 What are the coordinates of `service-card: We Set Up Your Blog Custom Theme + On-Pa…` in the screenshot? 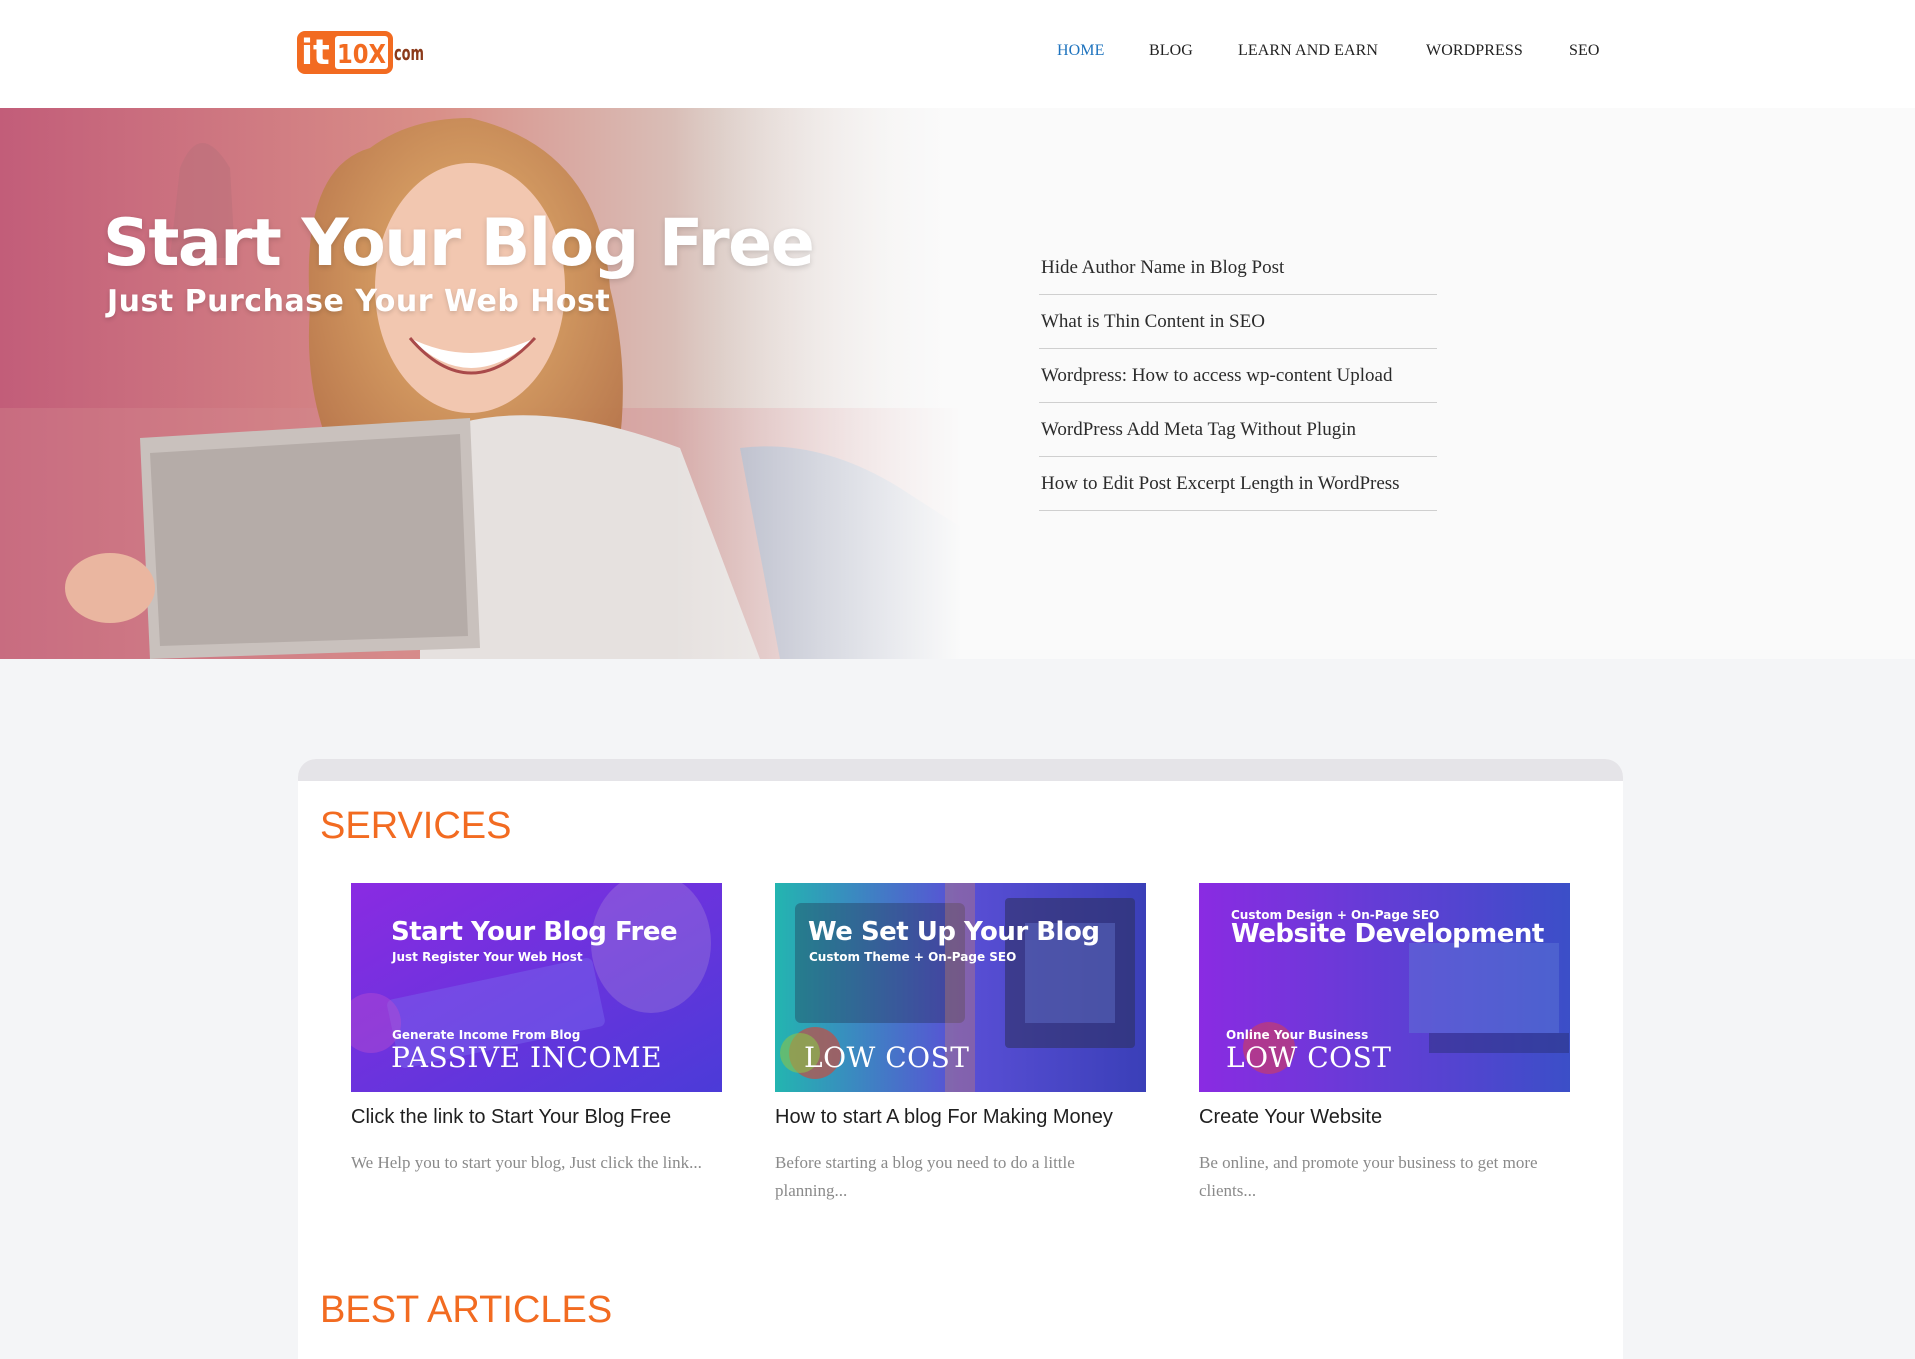 It's located at (960, 1044).